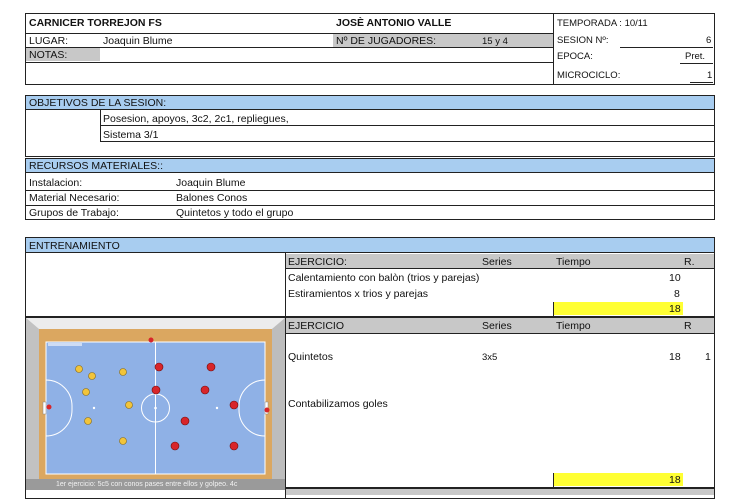 The height and width of the screenshot is (499, 739). Describe the element at coordinates (74, 246) in the screenshot. I see `entrenamiento-title: ENTRENAMIENTO` at that location.